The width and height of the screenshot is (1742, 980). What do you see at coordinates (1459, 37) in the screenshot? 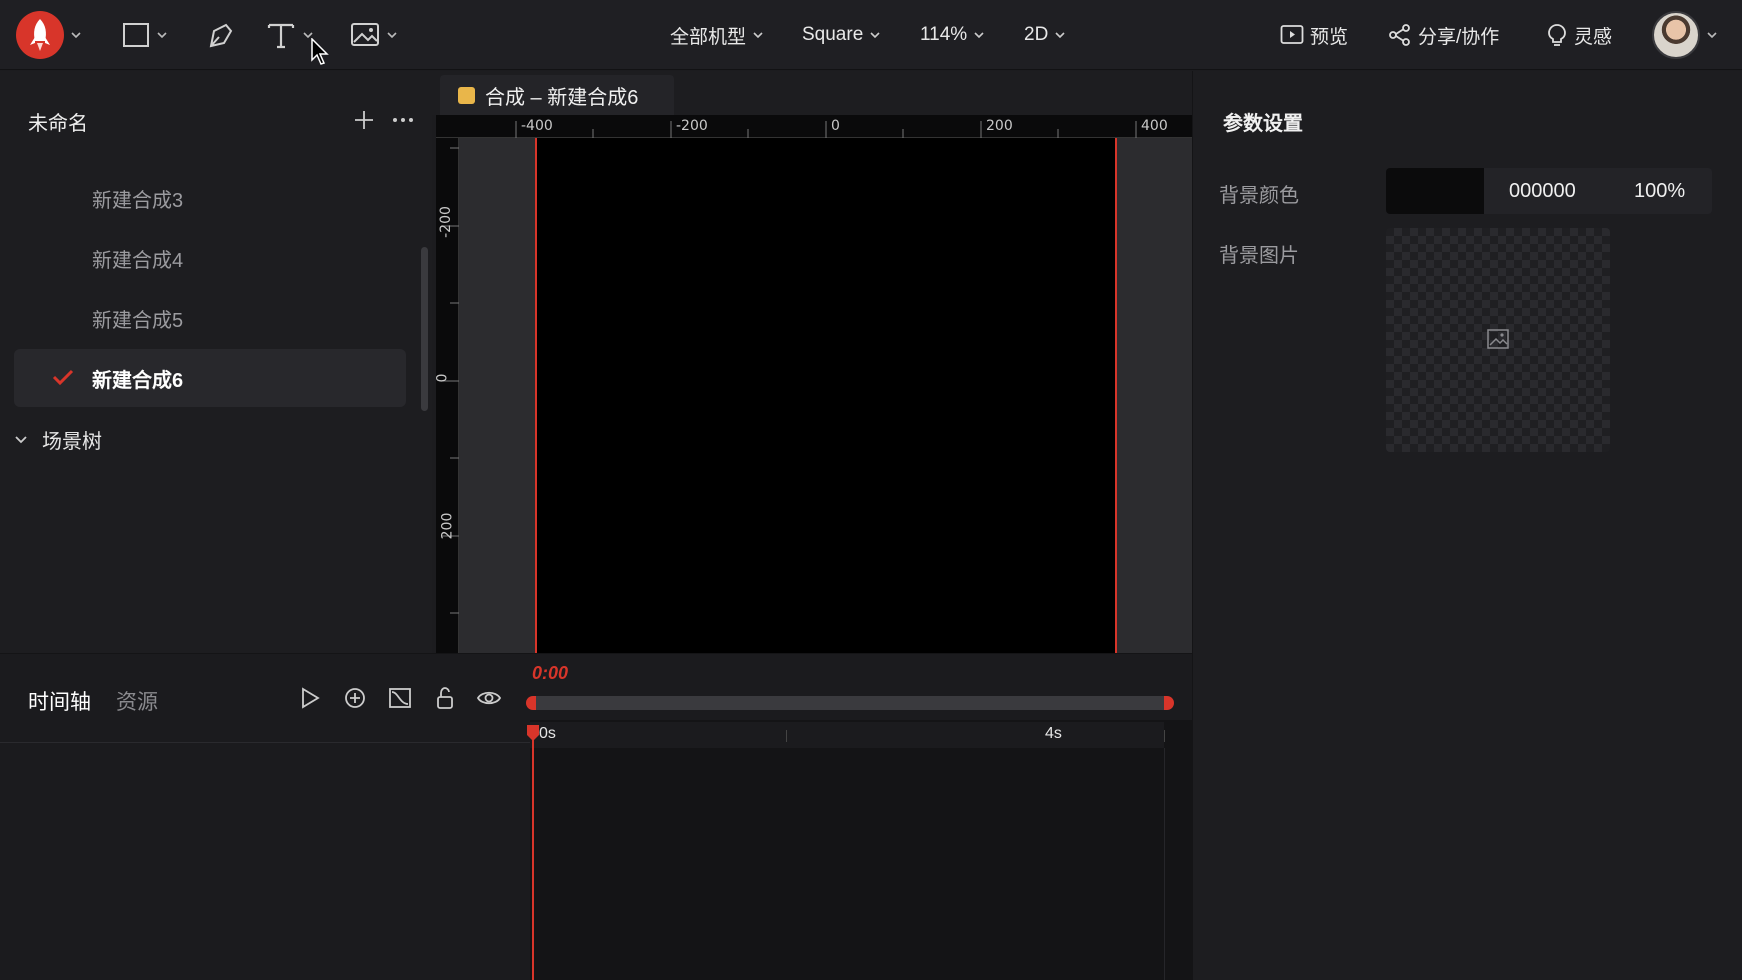
I see `share-label: 分享/协作` at bounding box center [1459, 37].